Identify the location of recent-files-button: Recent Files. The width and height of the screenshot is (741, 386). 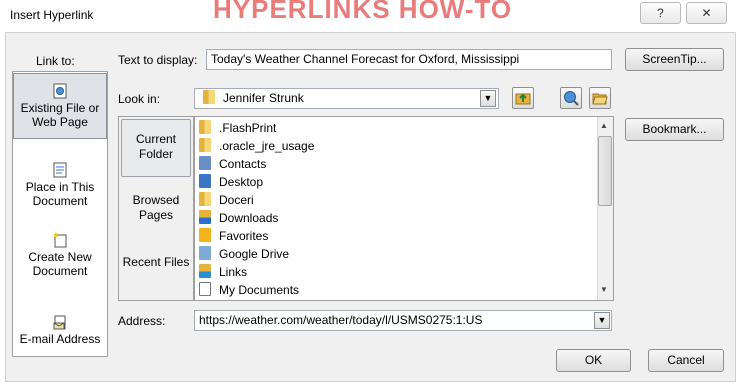
(156, 275).